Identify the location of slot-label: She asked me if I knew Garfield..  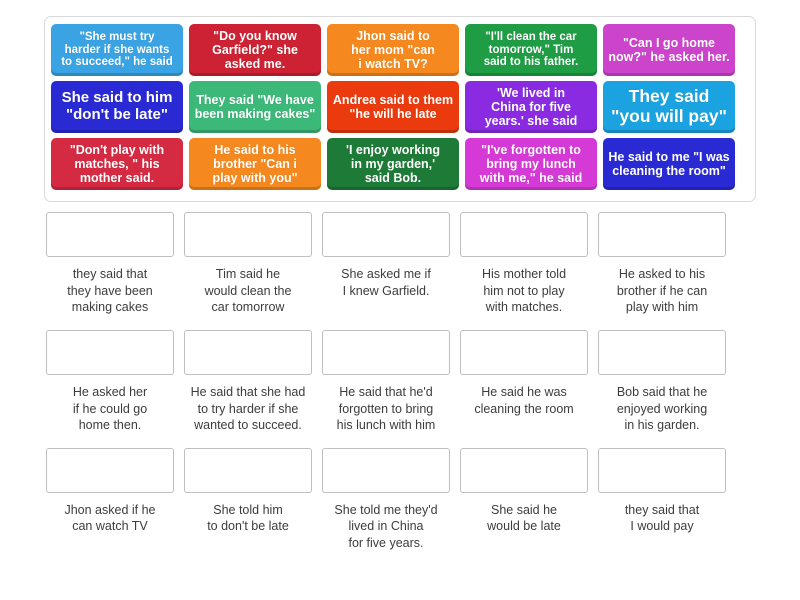
(386, 282).